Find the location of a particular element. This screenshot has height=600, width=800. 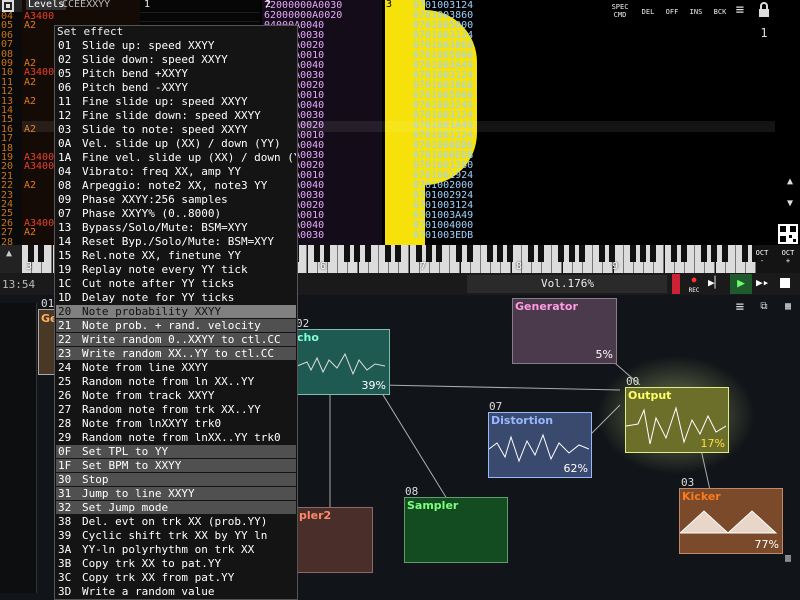

effect-item-03: 03 Slide to note: speed XXYY is located at coordinates (176, 129).